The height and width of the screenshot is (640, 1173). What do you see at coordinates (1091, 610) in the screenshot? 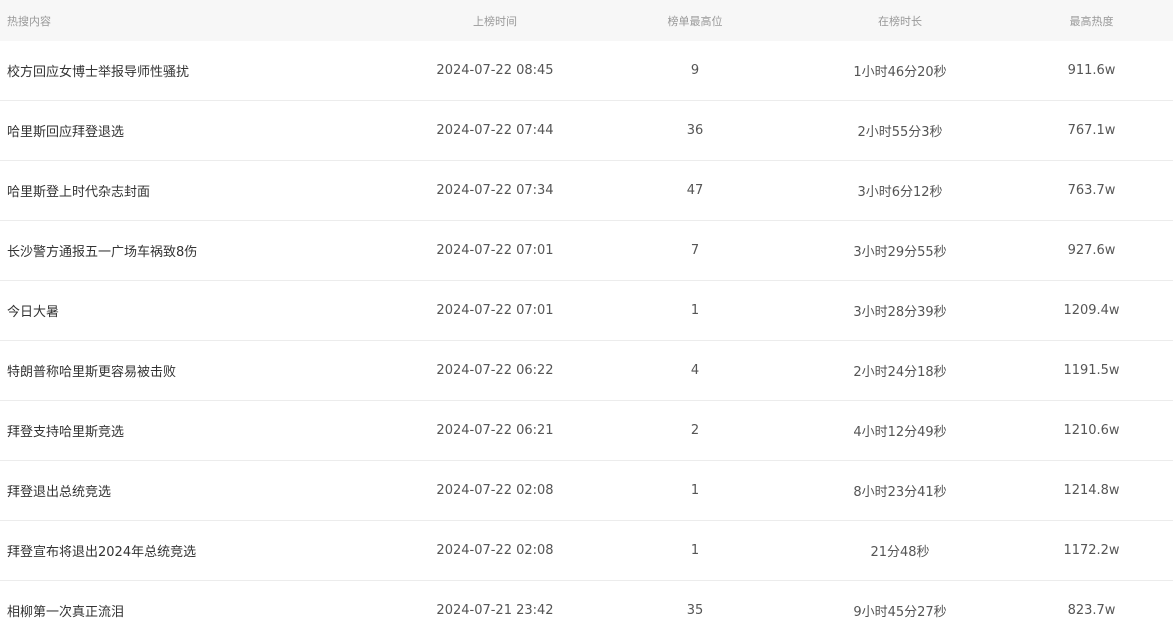
I see `peak-heat-cell: 823.7w` at bounding box center [1091, 610].